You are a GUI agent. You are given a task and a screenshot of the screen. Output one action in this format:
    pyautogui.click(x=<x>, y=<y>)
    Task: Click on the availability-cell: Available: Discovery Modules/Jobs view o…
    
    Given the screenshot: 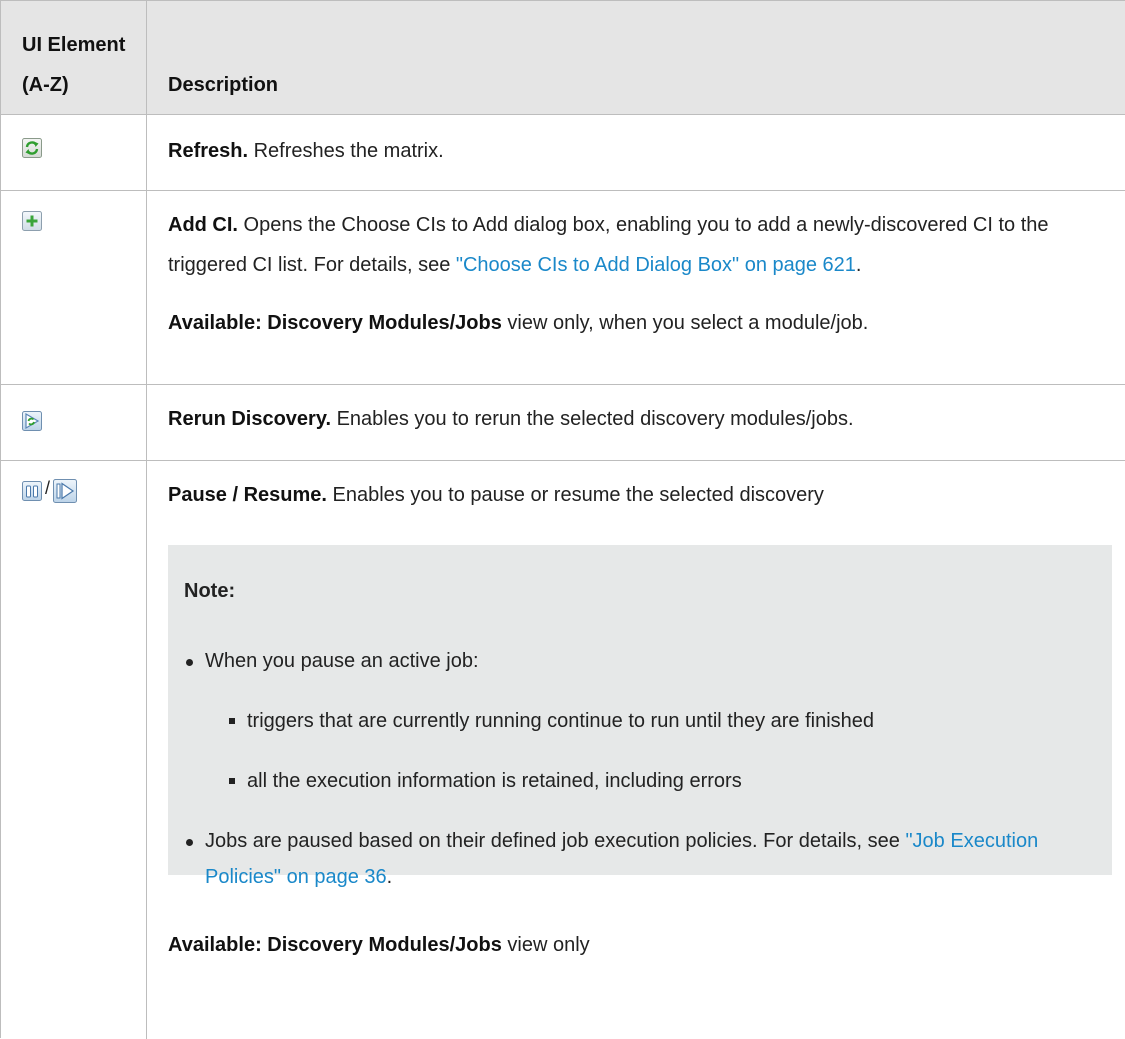 What is the action you would take?
    pyautogui.click(x=641, y=945)
    